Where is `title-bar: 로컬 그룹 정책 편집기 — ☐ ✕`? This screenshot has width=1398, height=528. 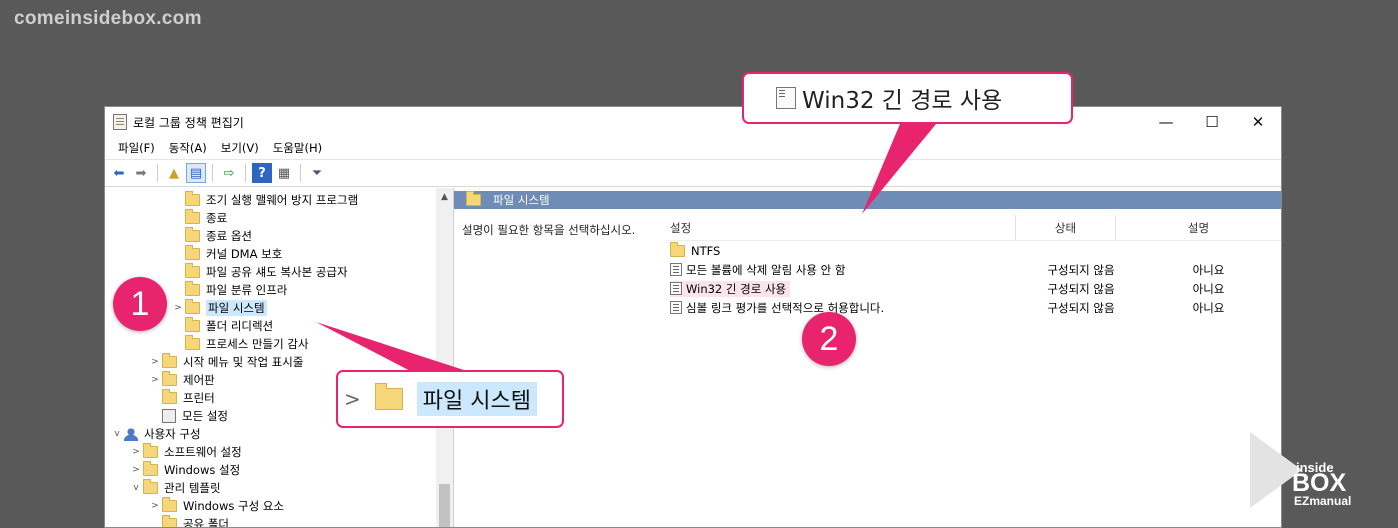 title-bar: 로컬 그룹 정책 편집기 — ☐ ✕ is located at coordinates (693, 122).